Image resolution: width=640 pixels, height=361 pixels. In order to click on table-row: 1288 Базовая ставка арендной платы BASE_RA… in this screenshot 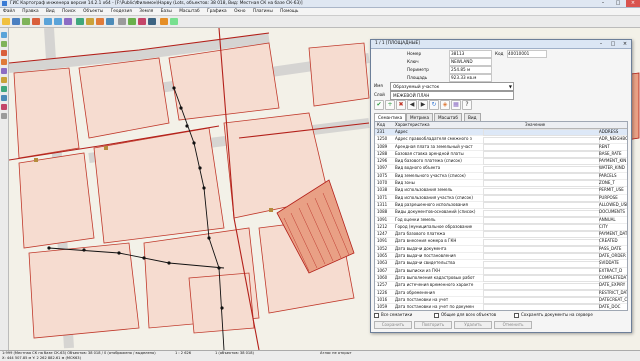, I will do `click(501, 155)`.